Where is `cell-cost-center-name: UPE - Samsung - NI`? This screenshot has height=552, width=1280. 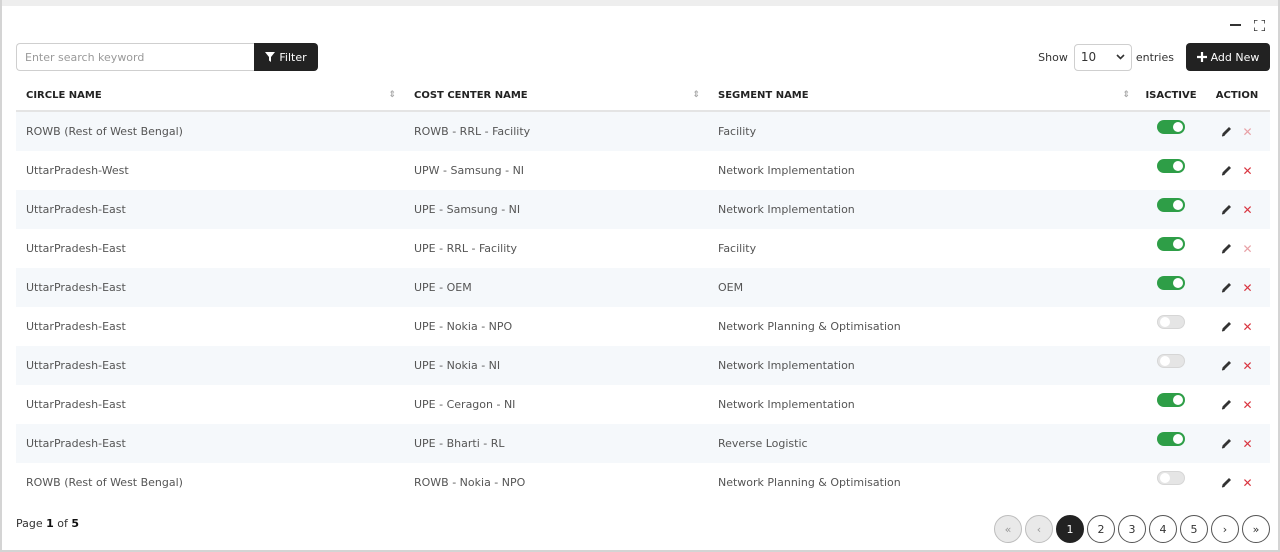 cell-cost-center-name: UPE - Samsung - NI is located at coordinates (467, 209).